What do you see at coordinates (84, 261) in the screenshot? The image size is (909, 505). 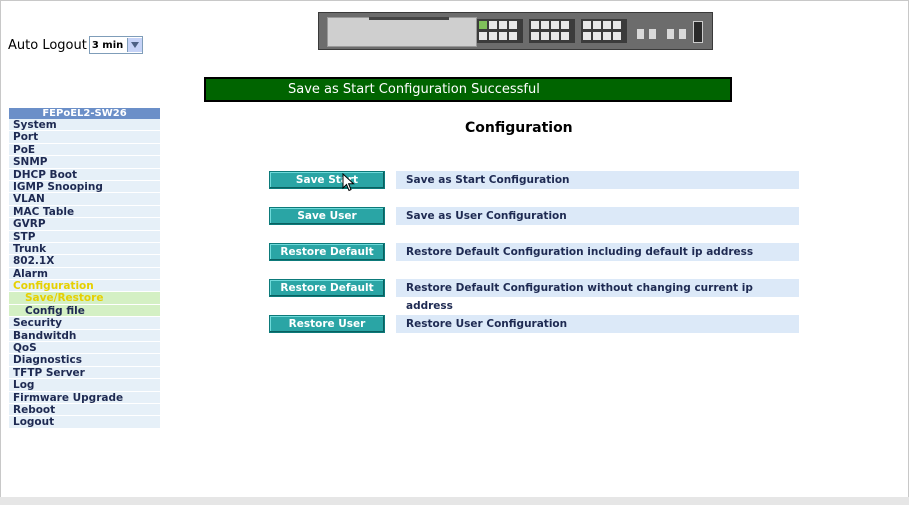 I see `sidebar-item-8021x: 802.1X` at bounding box center [84, 261].